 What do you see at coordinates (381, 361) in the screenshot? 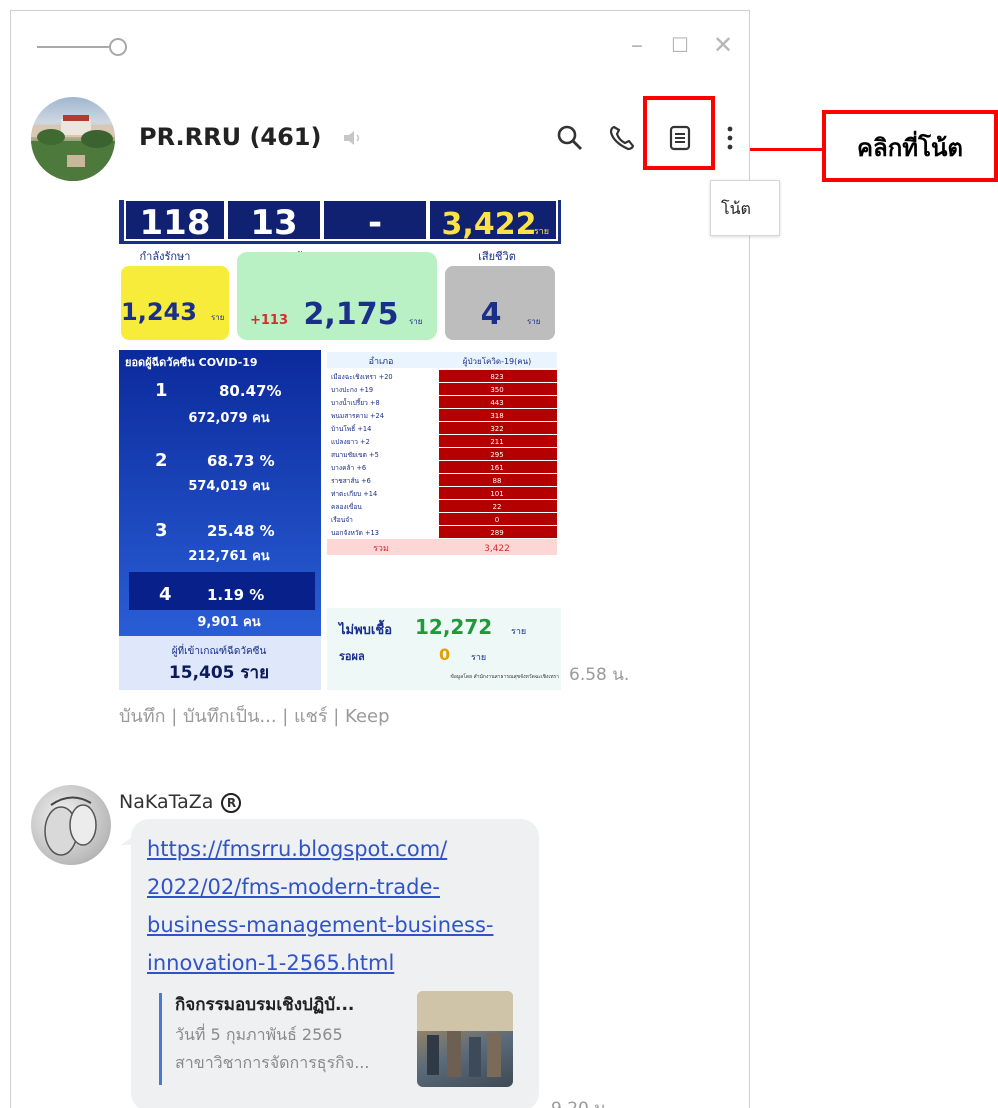
I see `table-header-0: อำเภอ` at bounding box center [381, 361].